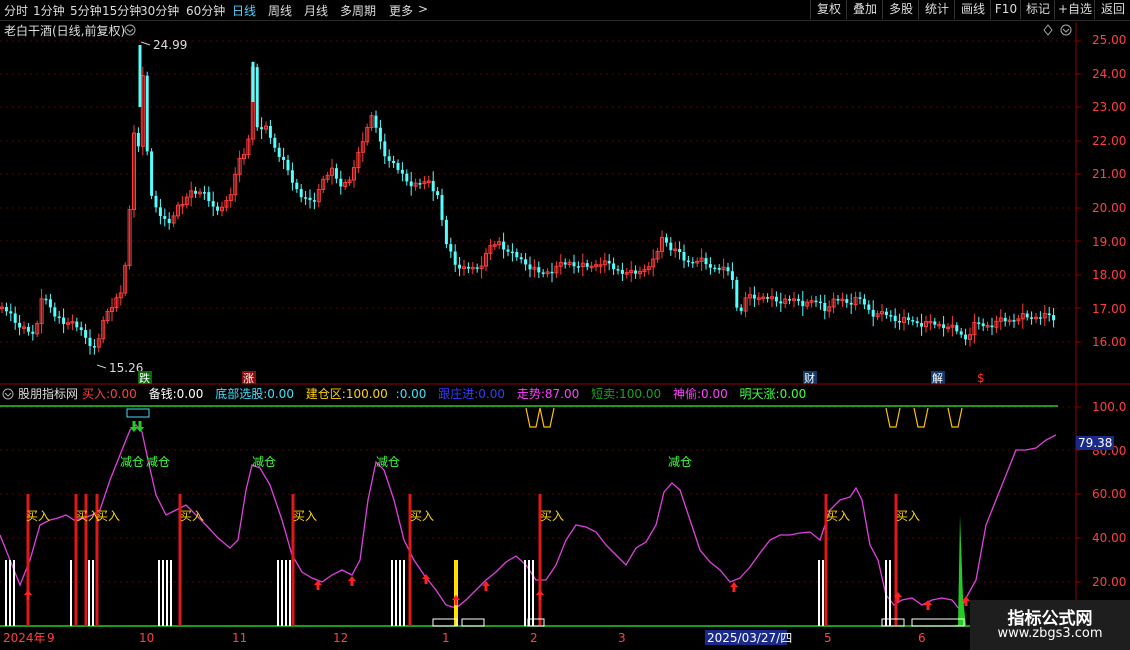 This screenshot has width=1130, height=650. What do you see at coordinates (64, 30) in the screenshot?
I see `chart-title: 老白干酒(日线,前复权)` at bounding box center [64, 30].